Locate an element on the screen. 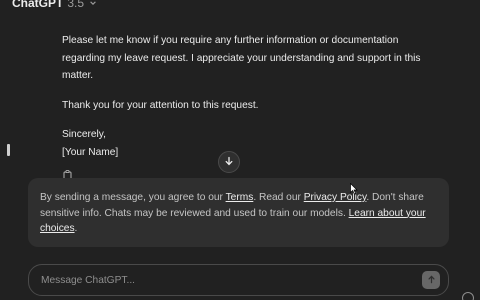  notice-text: By sending a message, you agree to our is located at coordinates (133, 197).